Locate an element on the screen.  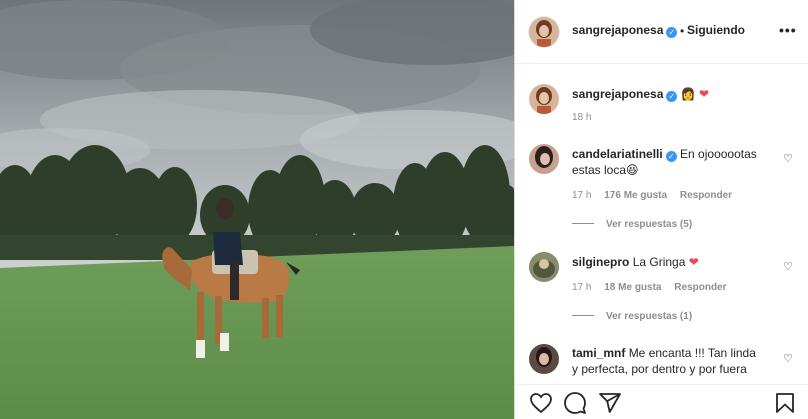
author-avatar-image is located at coordinates (544, 32).